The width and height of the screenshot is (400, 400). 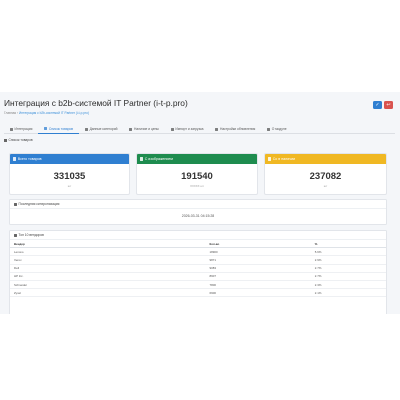 I want to click on section-header: Список товаров, so click(x=199, y=141).